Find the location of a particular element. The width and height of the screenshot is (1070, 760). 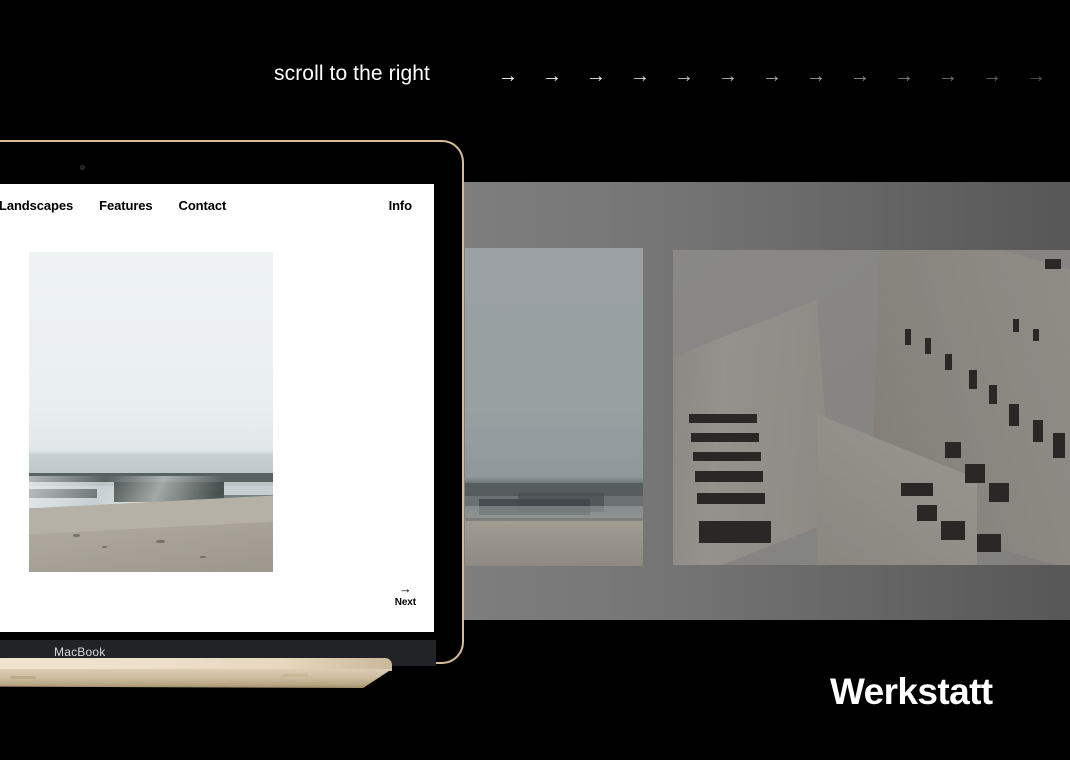

backdrop-photo-beach is located at coordinates (554, 407).